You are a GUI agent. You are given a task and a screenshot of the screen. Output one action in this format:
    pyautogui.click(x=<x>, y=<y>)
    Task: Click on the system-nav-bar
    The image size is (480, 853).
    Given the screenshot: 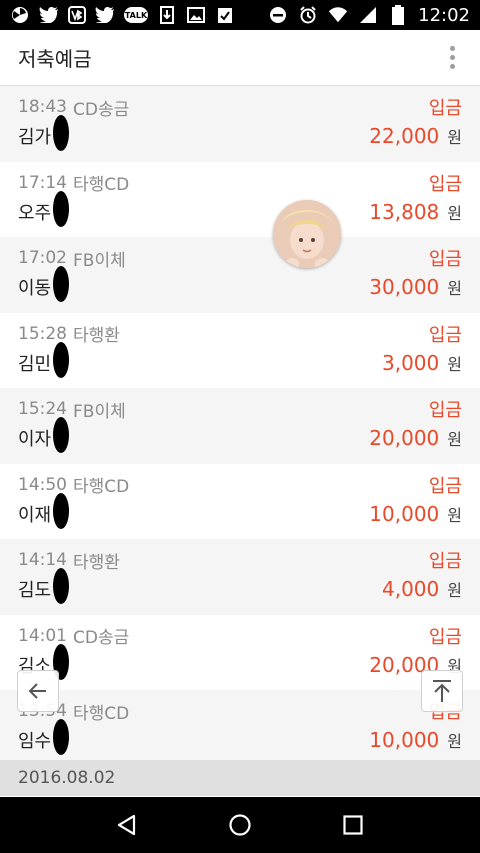 What is the action you would take?
    pyautogui.click(x=240, y=825)
    